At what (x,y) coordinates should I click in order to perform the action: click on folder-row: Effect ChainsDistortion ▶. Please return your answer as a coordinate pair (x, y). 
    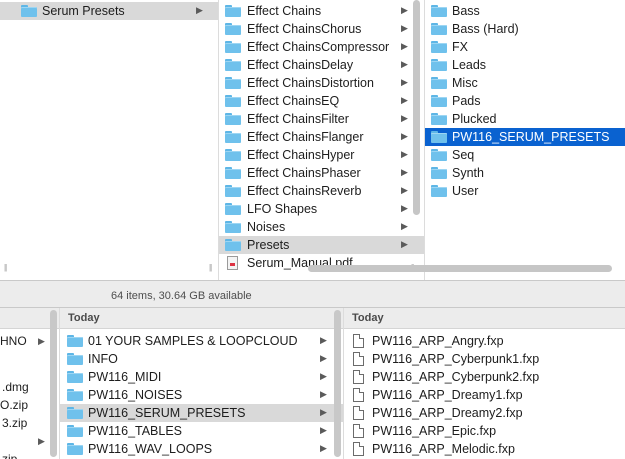
    Looking at the image, I should click on (321, 83).